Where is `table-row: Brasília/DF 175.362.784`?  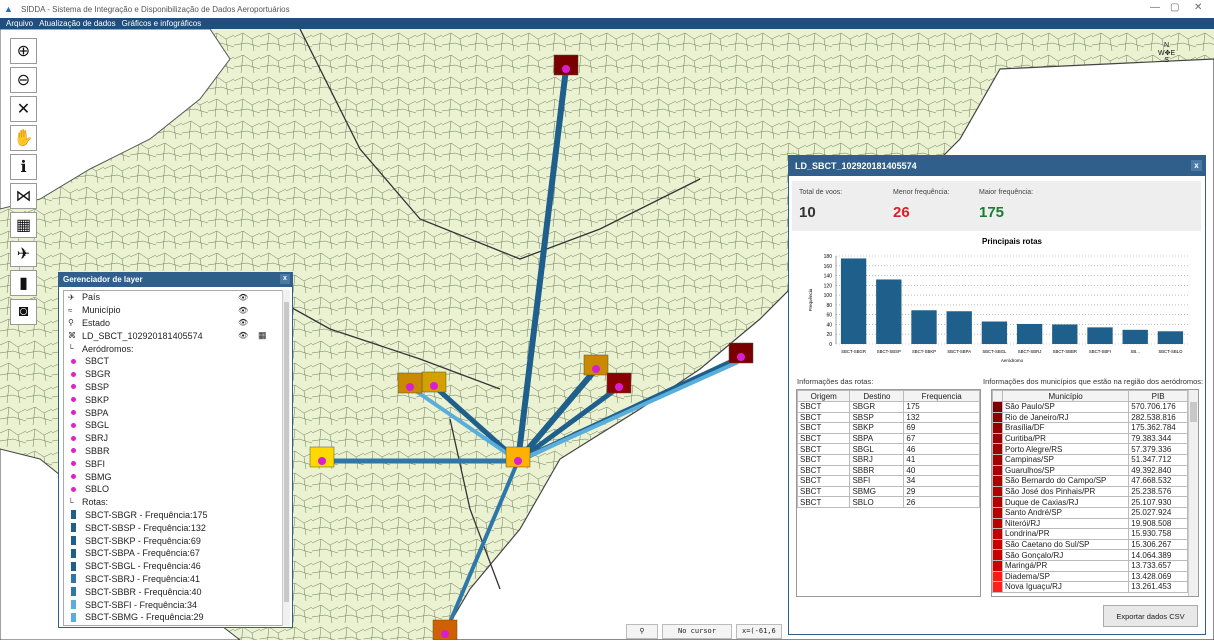 table-row: Brasília/DF 175.362.784 is located at coordinates (1090, 428).